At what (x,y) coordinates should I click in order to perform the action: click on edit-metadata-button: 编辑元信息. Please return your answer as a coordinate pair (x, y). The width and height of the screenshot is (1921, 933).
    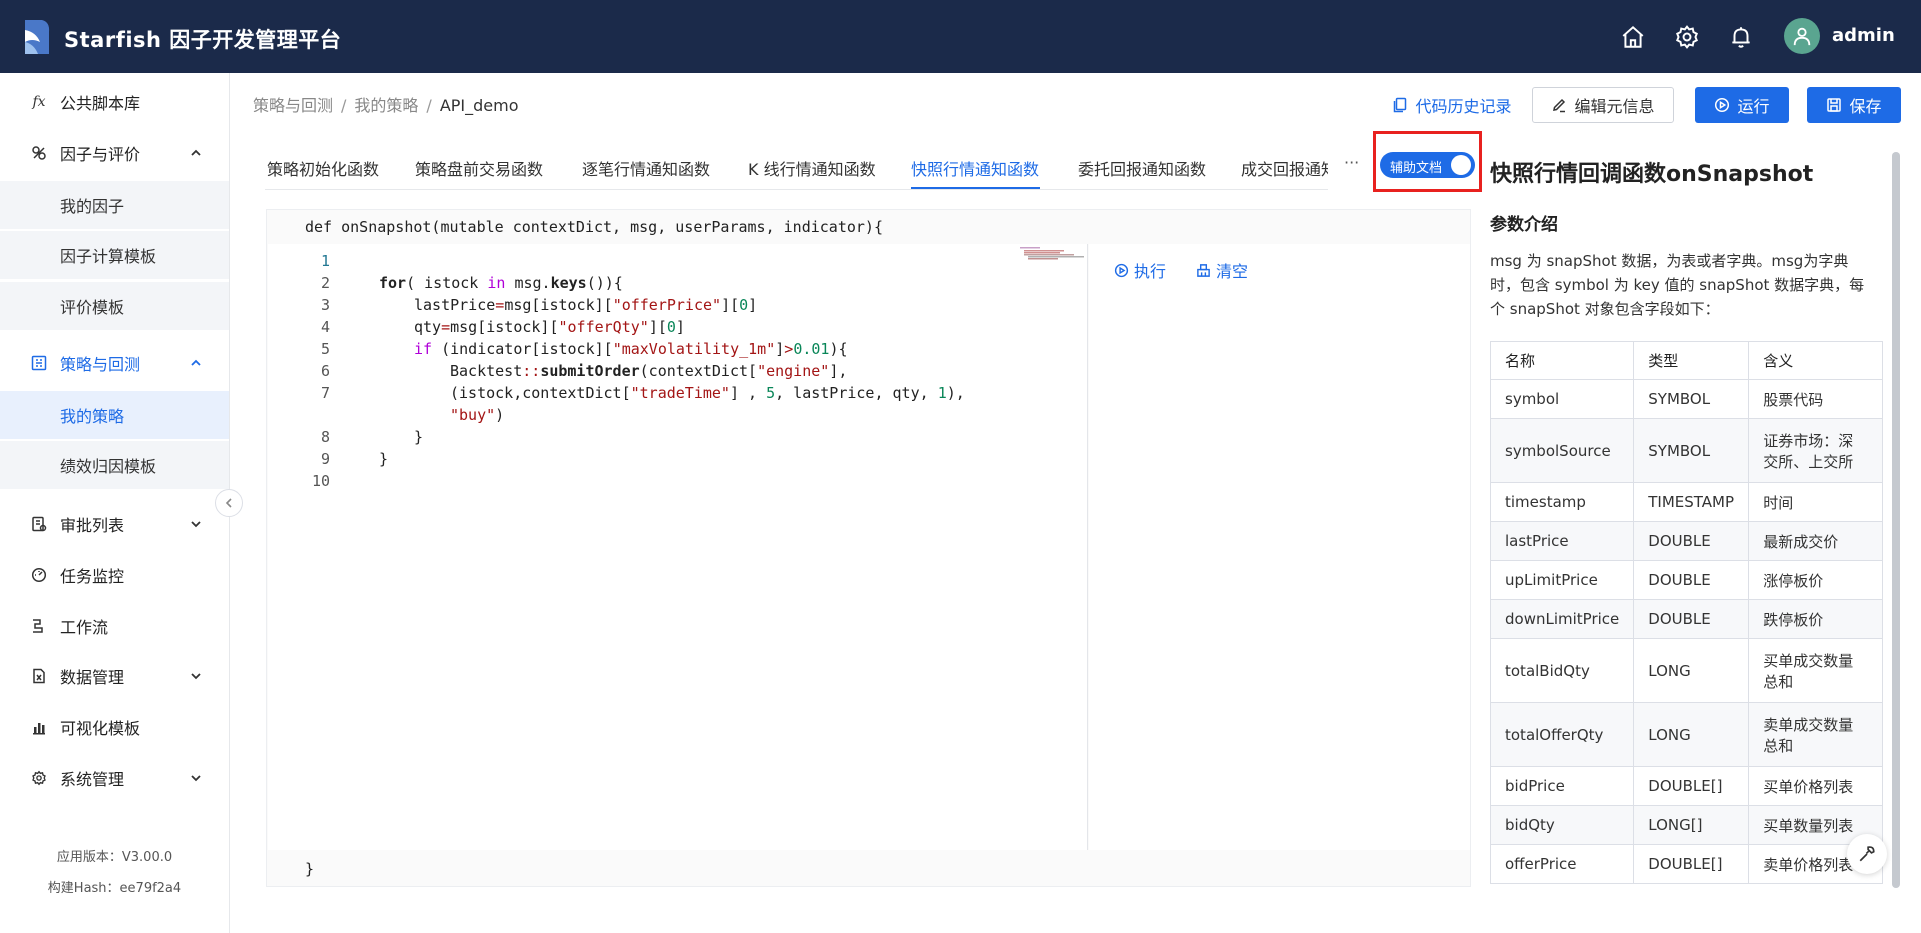
    Looking at the image, I should click on (1603, 105).